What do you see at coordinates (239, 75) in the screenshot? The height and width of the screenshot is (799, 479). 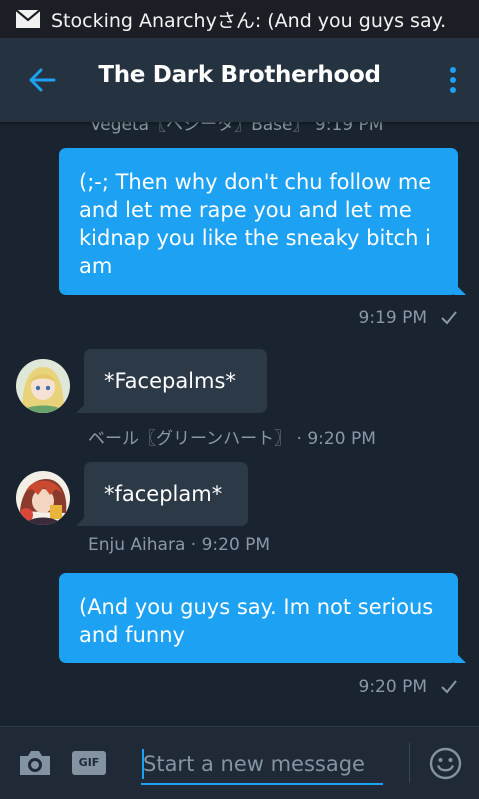 I see `conversation-title: The Dark Brotherhood` at bounding box center [239, 75].